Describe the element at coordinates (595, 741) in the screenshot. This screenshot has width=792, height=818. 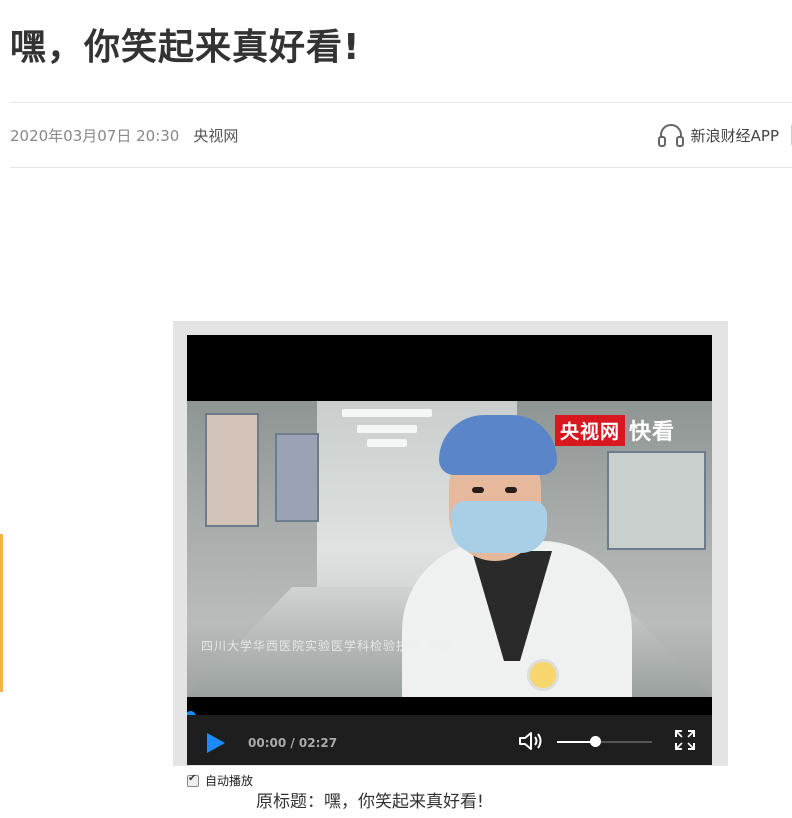
I see `volume-knob` at that location.